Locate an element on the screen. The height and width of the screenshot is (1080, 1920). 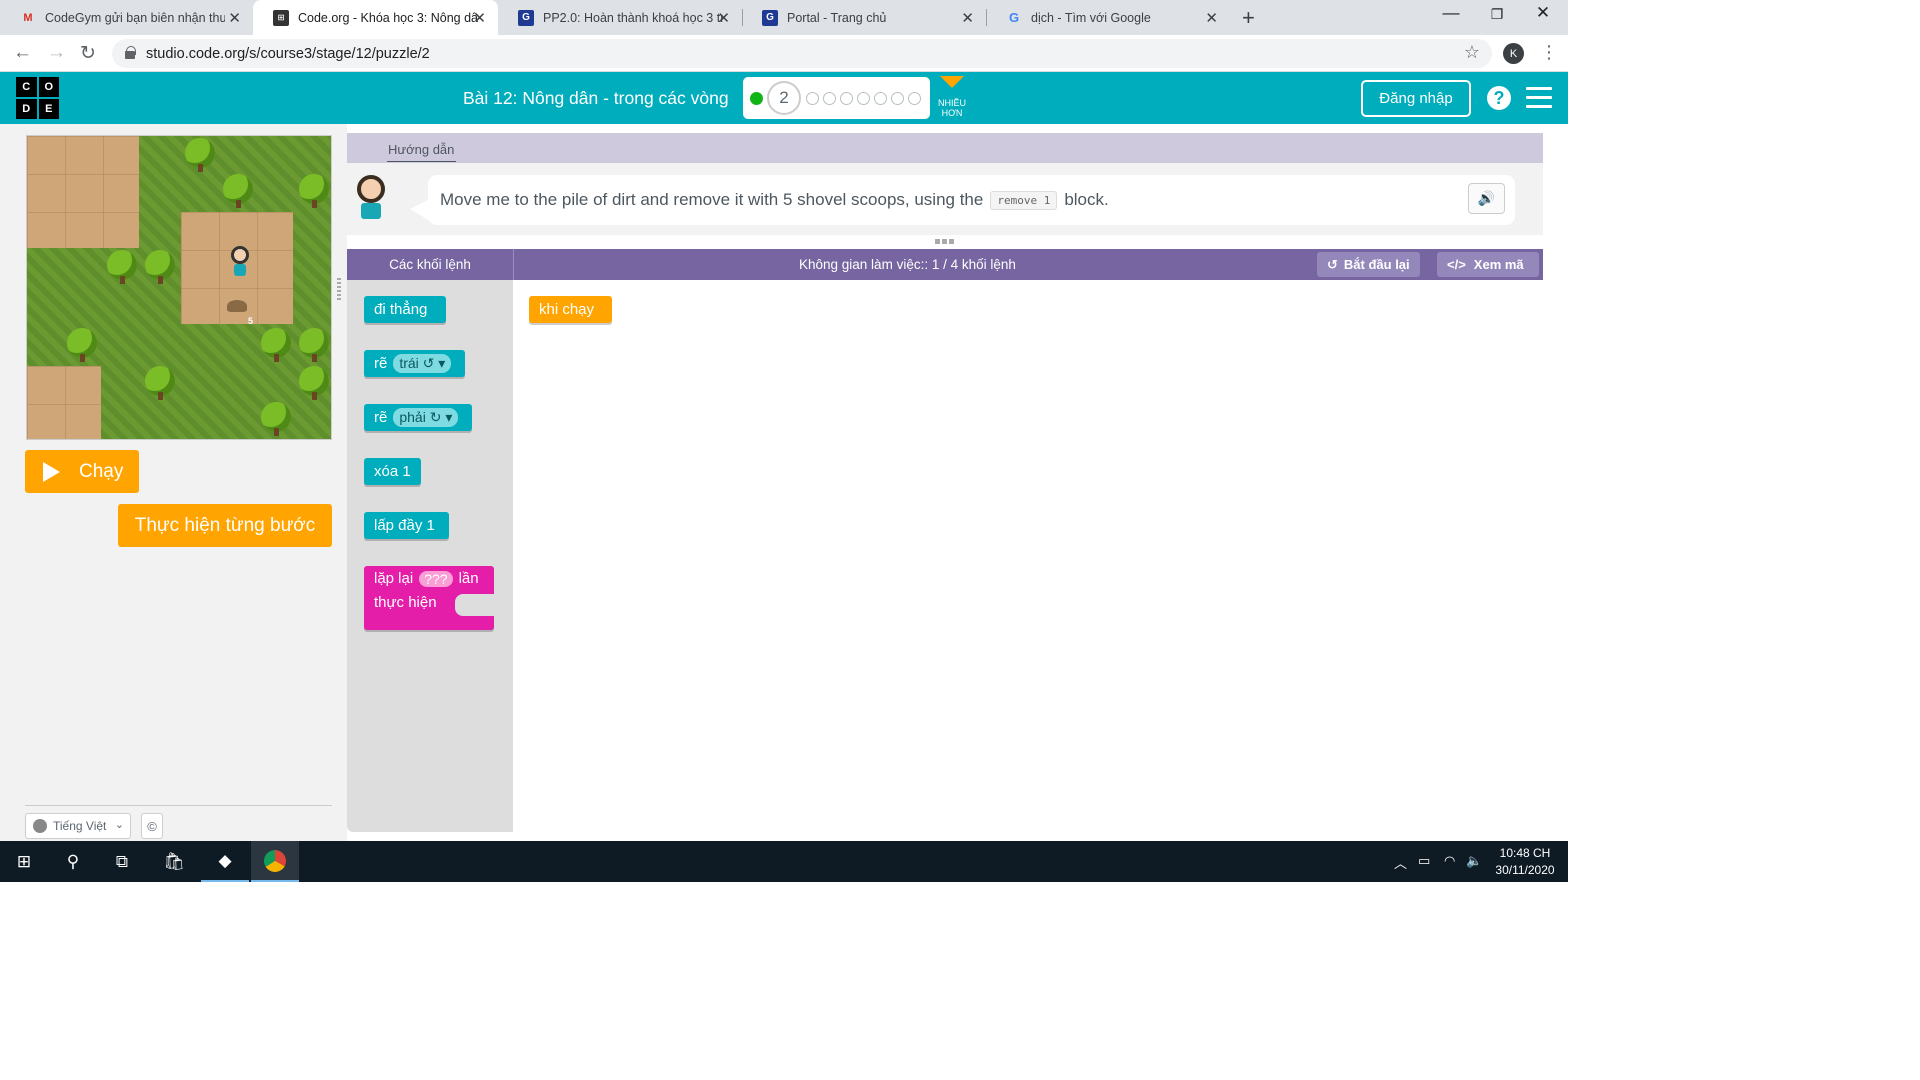
logo-letter: E is located at coordinates (48, 109).